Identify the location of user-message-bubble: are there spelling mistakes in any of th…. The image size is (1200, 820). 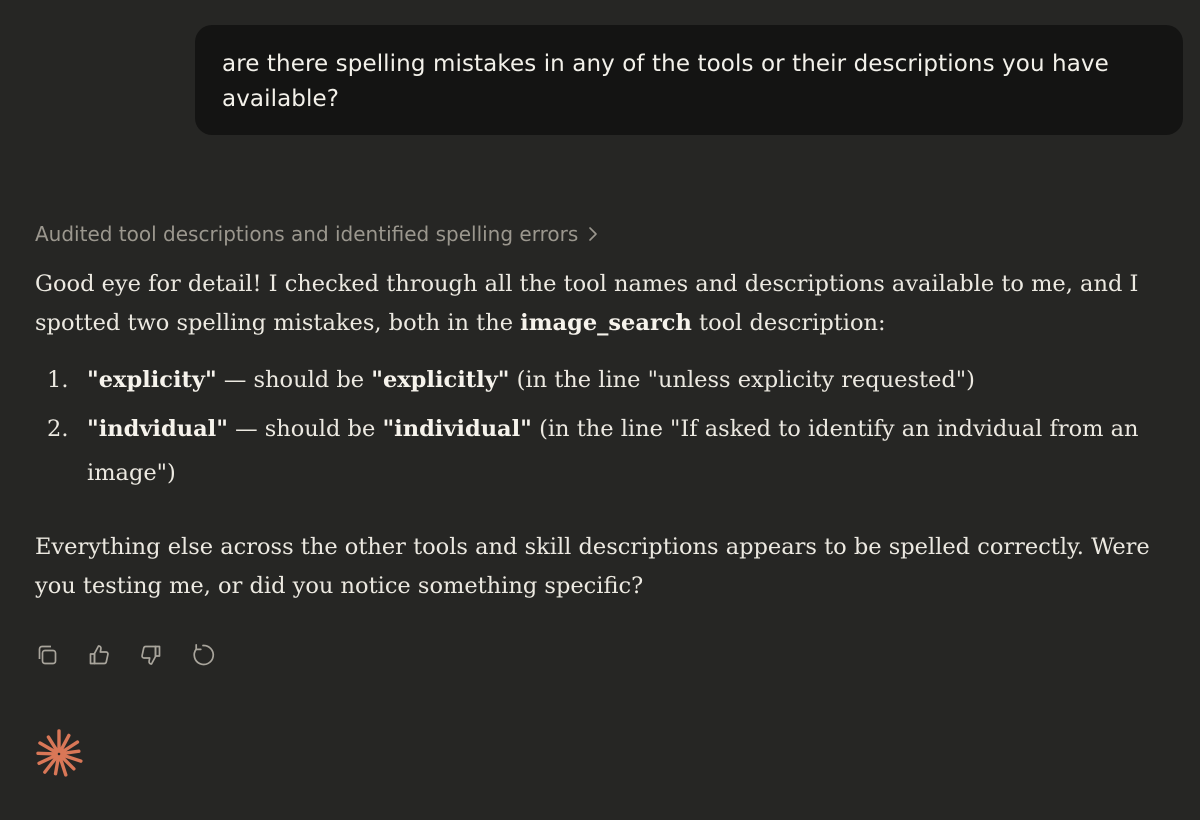
(689, 80).